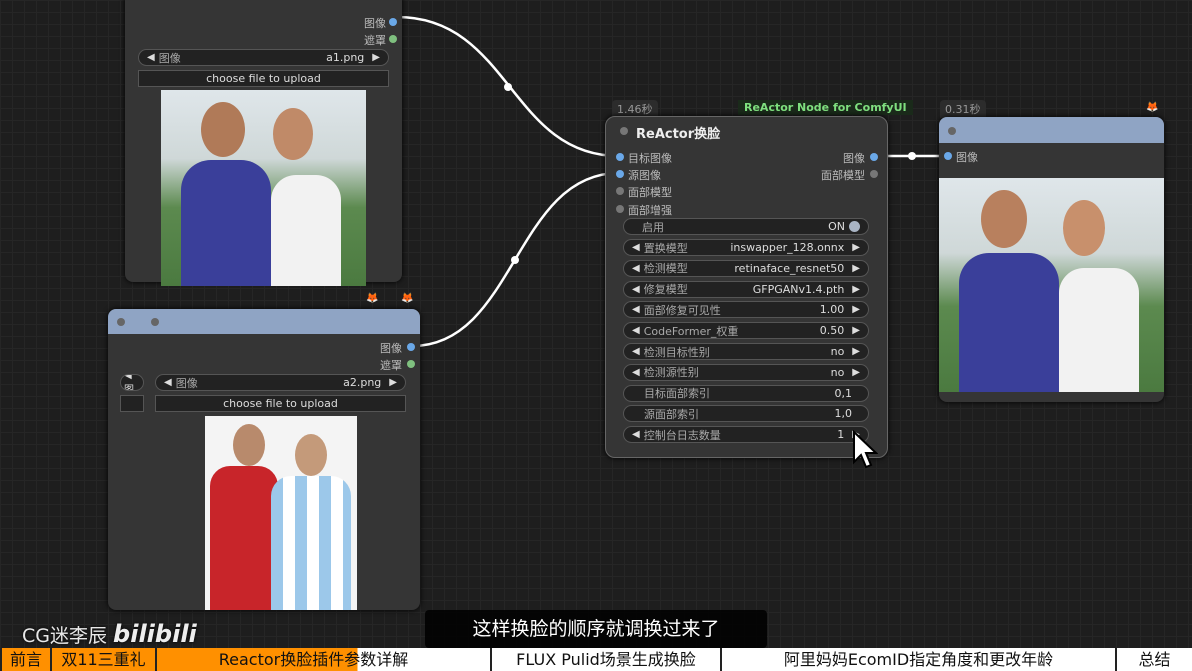 This screenshot has height=671, width=1192. I want to click on widget-2: ◀ 修复模型 GFPGANv1.4.pth ▶, so click(746, 289).